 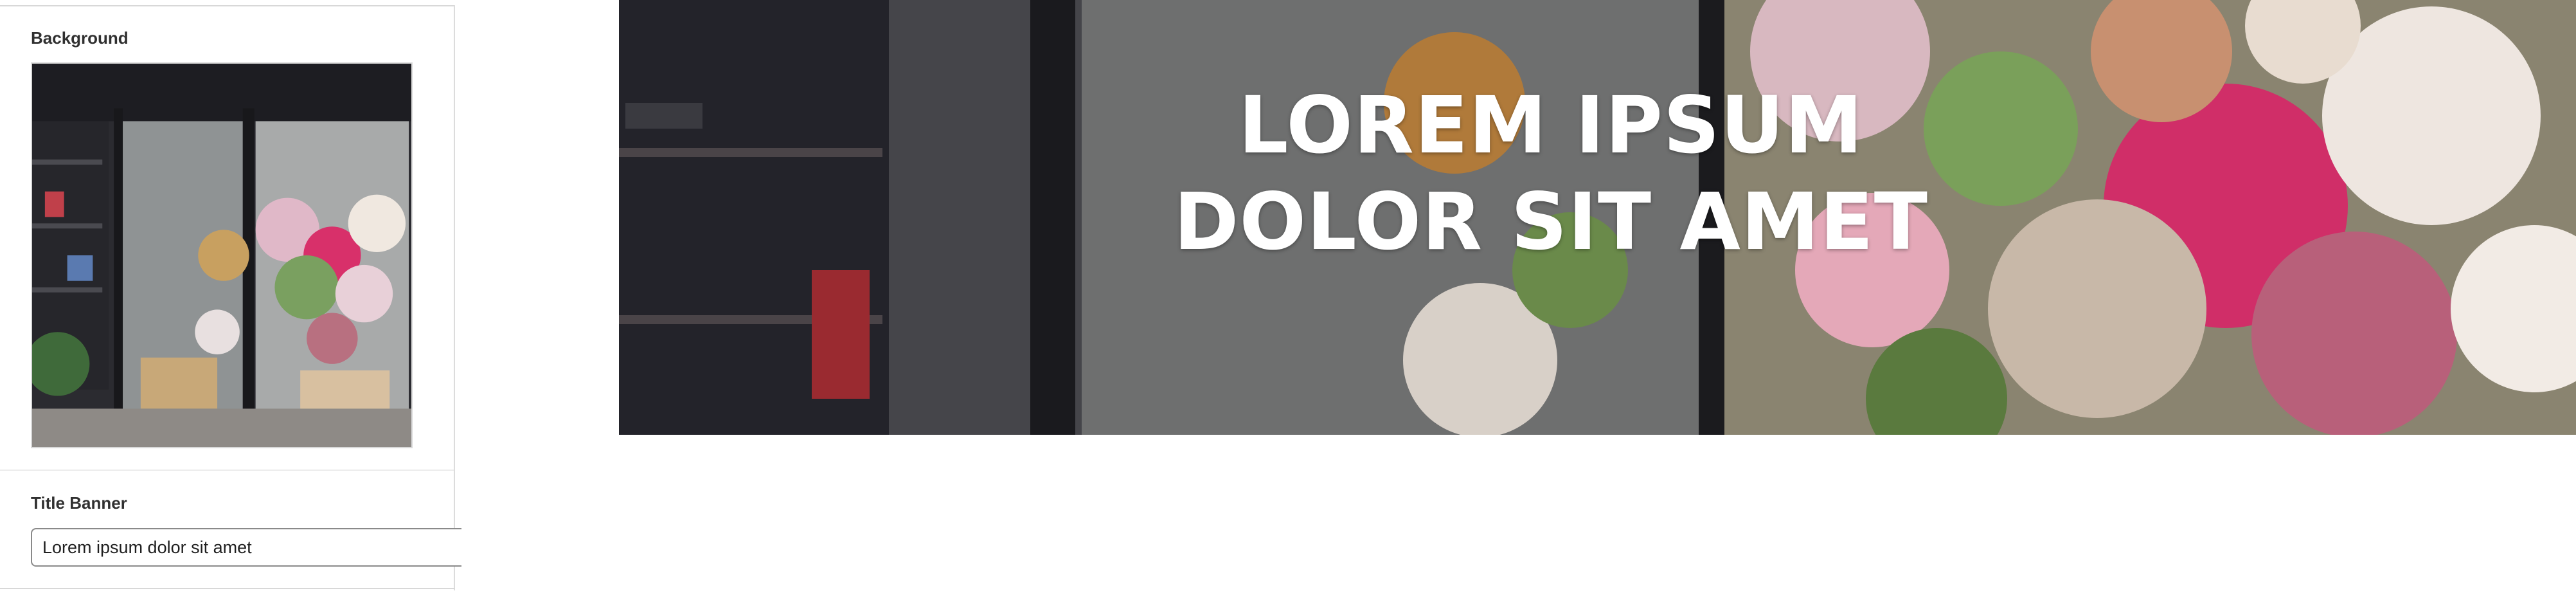 What do you see at coordinates (80, 38) in the screenshot?
I see `background-label: Background` at bounding box center [80, 38].